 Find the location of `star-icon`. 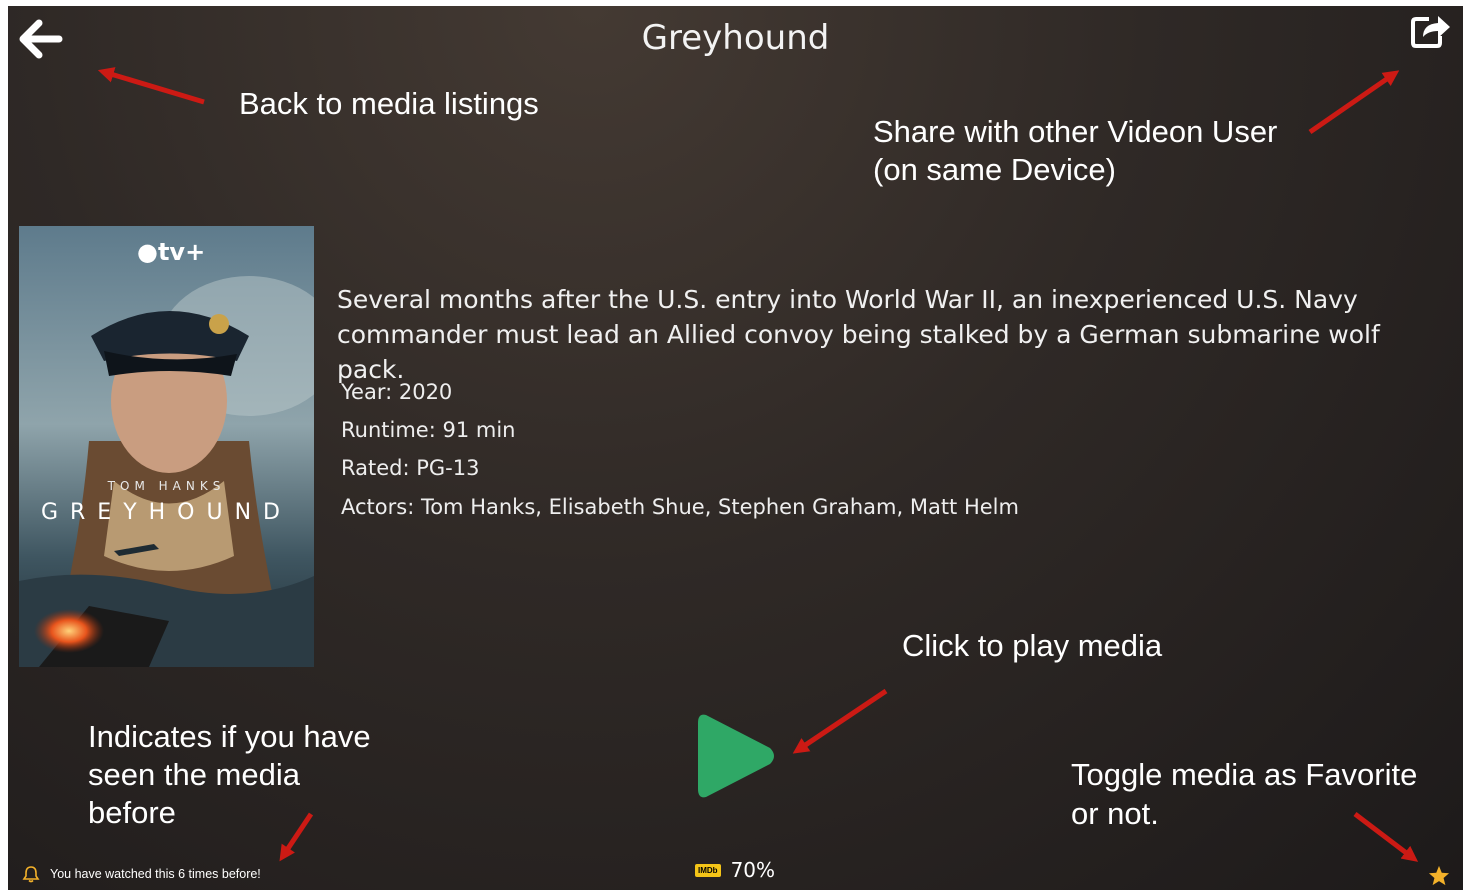

star-icon is located at coordinates (1439, 875).